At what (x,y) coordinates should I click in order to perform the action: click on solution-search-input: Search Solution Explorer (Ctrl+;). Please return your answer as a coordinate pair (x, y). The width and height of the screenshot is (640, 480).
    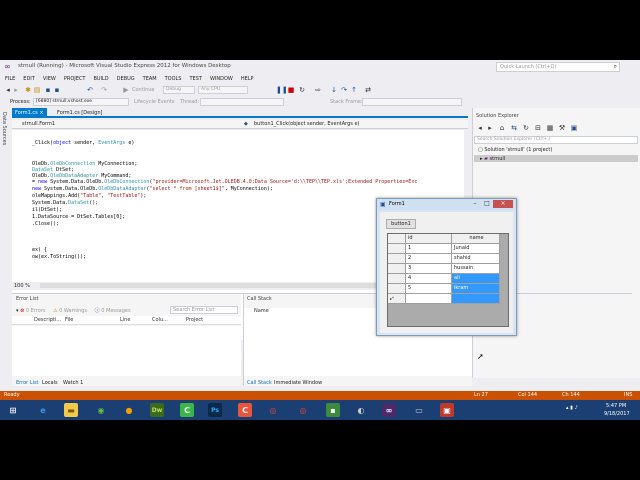
    Looking at the image, I should click on (556, 140).